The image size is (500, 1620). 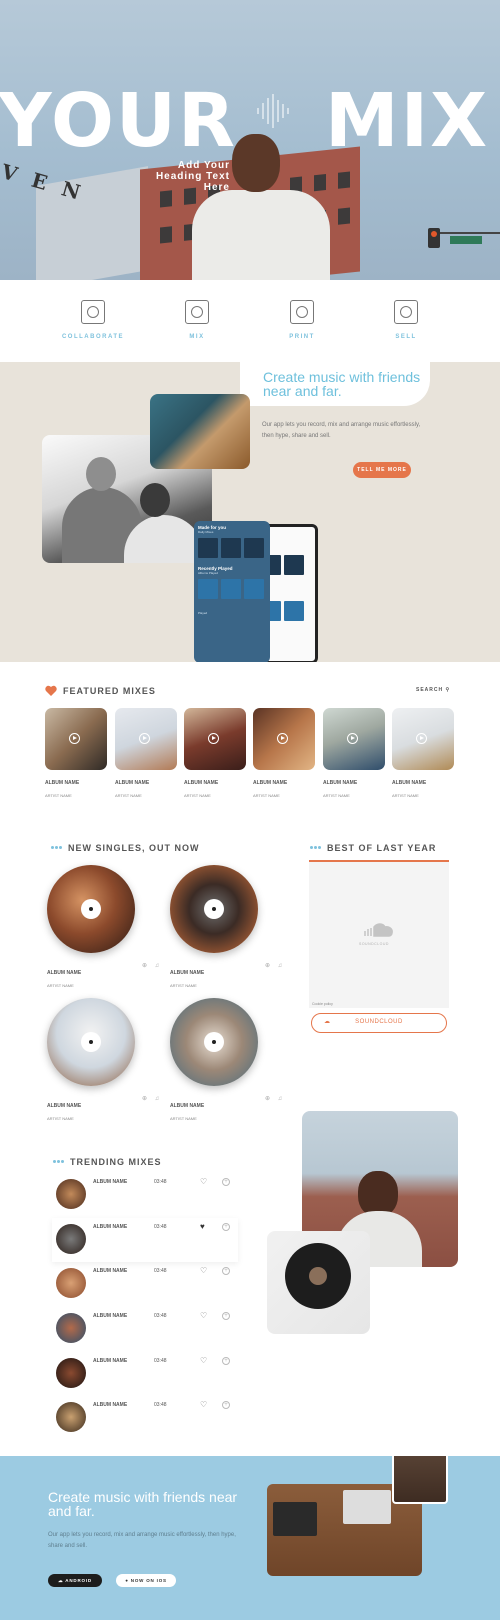 What do you see at coordinates (379, 1023) in the screenshot?
I see `soundcloud-button: ☁ SOUNDCLOUD` at bounding box center [379, 1023].